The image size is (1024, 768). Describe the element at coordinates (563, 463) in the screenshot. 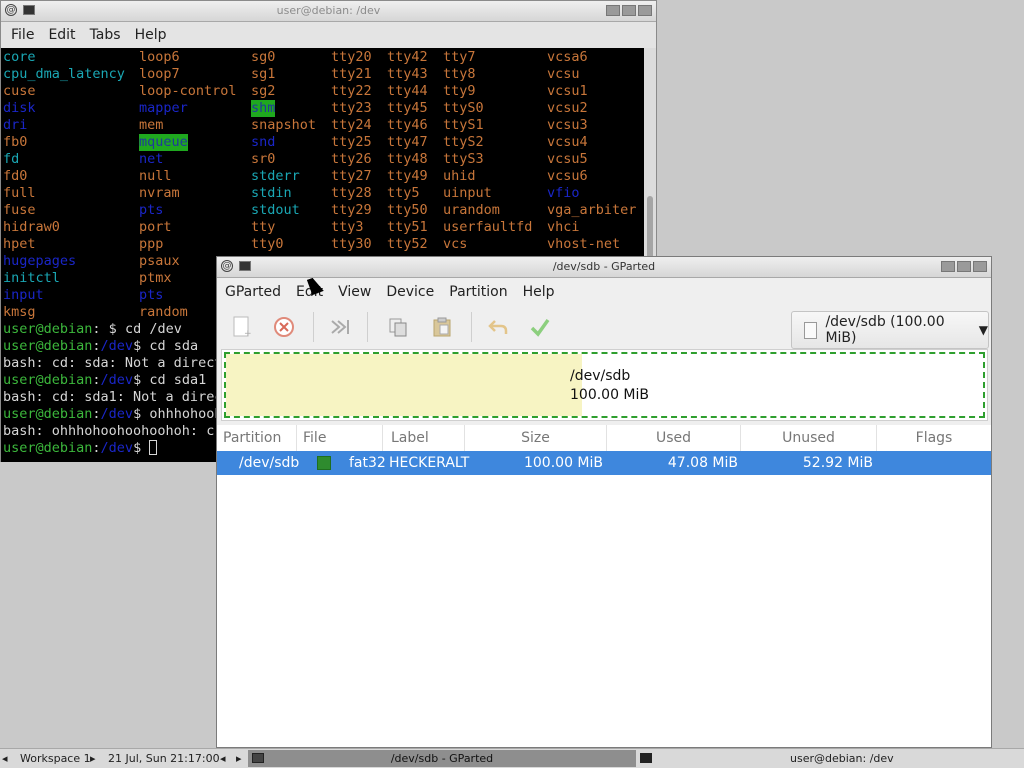

I see `cell-size: 100.00 MiB` at that location.